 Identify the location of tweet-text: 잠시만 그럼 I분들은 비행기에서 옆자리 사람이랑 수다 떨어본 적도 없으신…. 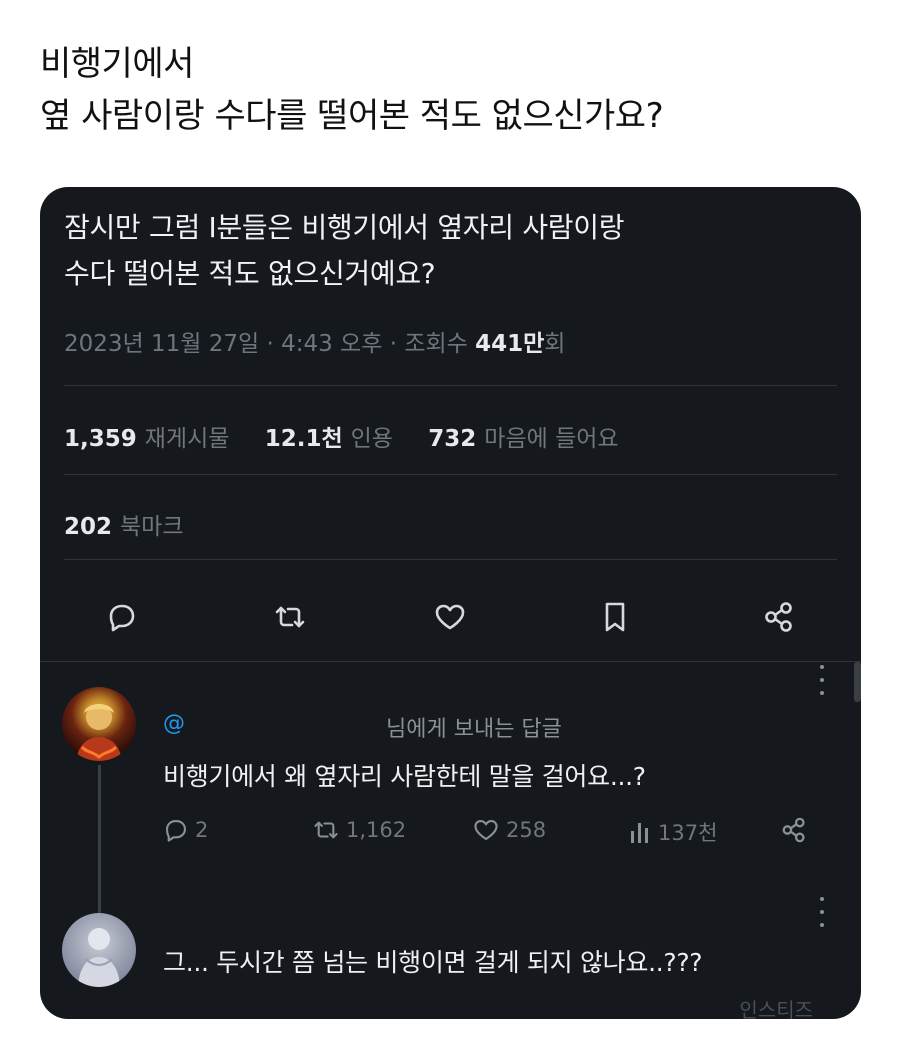
(450, 251).